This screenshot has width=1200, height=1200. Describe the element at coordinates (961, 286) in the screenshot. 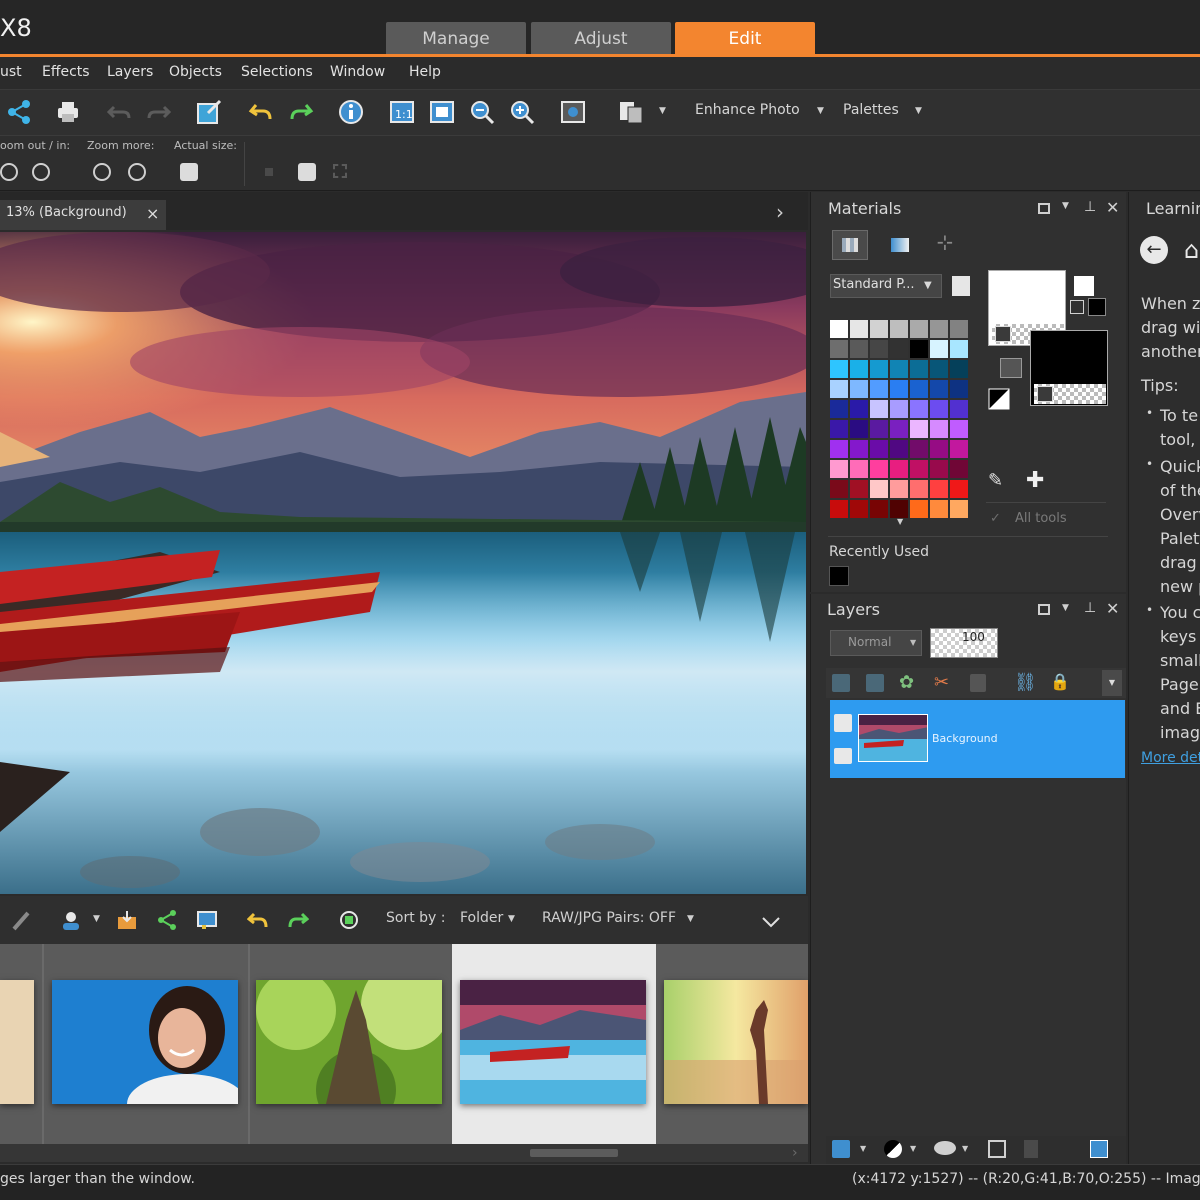

I see `palette-options-icon` at that location.